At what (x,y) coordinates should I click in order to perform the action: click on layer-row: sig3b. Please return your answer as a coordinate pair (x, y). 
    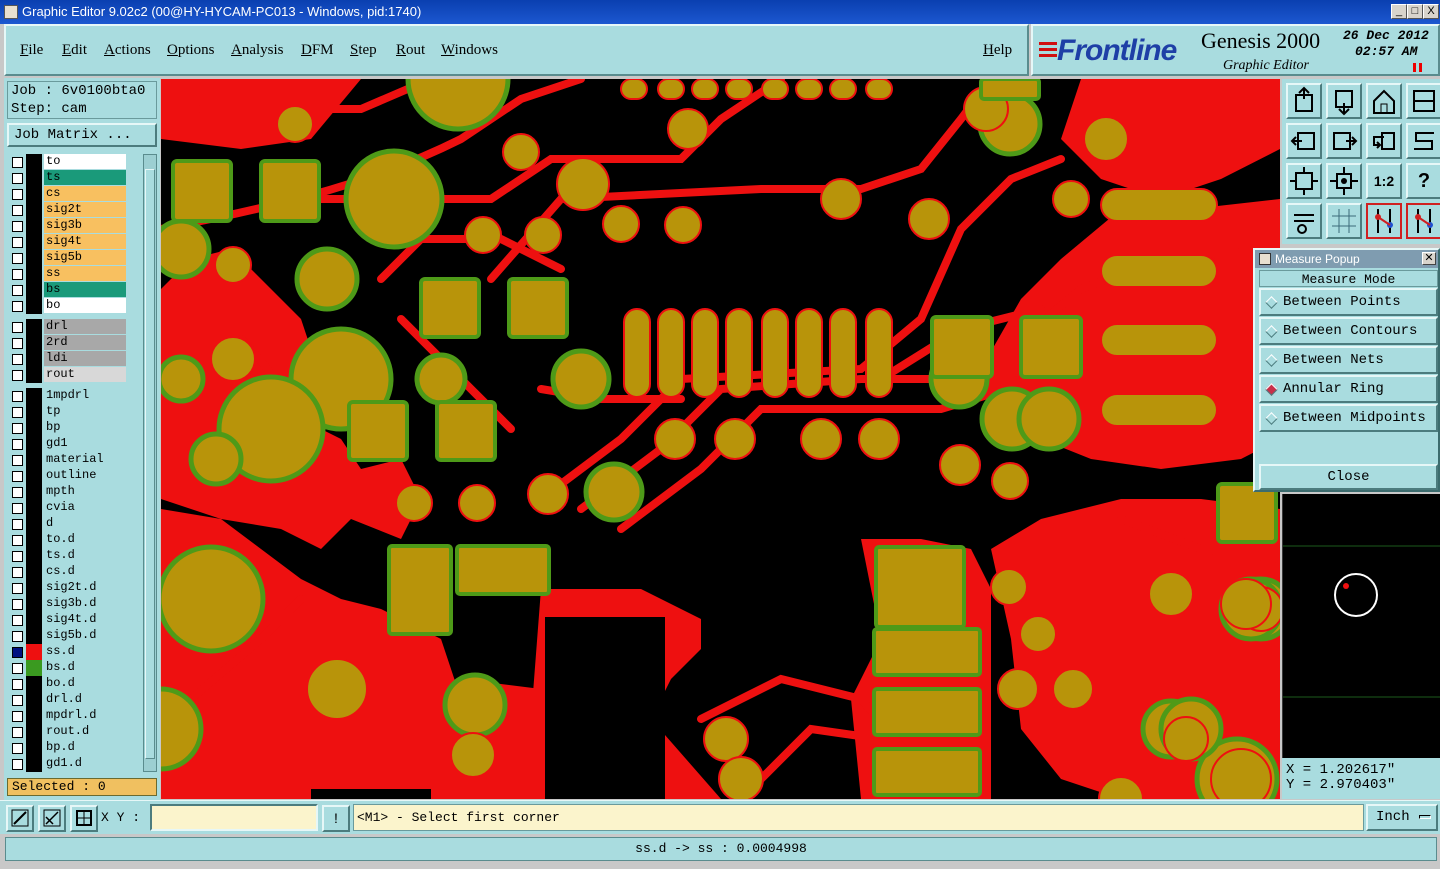
    Looking at the image, I should click on (74, 226).